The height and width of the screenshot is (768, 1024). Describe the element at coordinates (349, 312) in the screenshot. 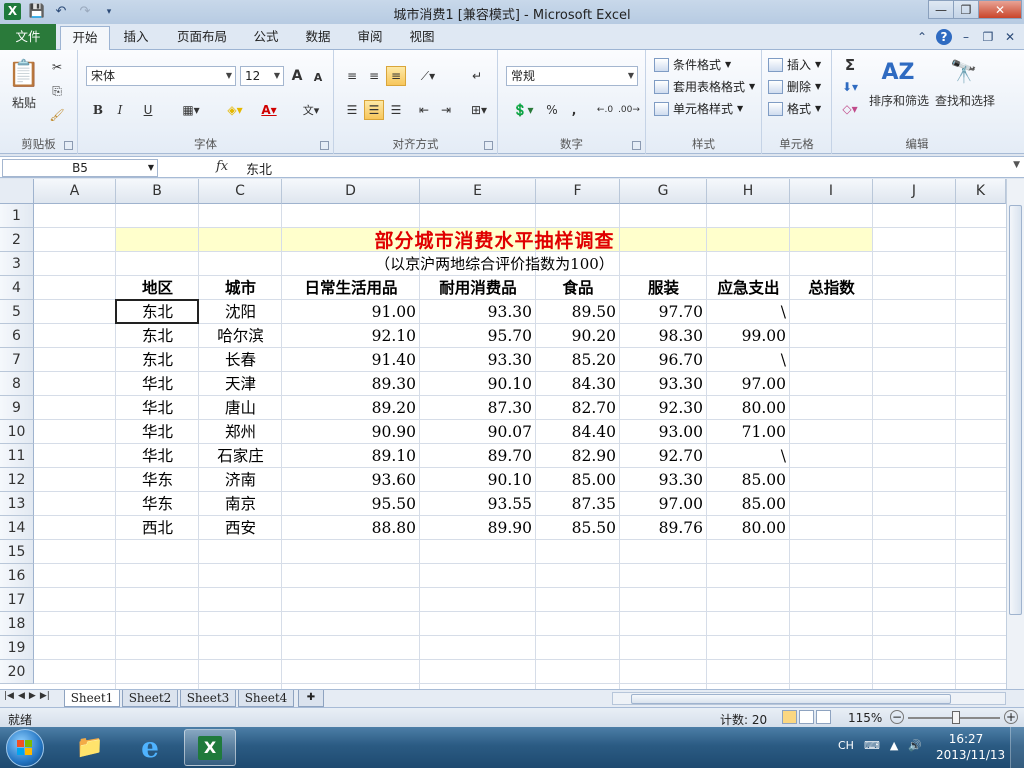

I see `data-cell: 91.00` at that location.